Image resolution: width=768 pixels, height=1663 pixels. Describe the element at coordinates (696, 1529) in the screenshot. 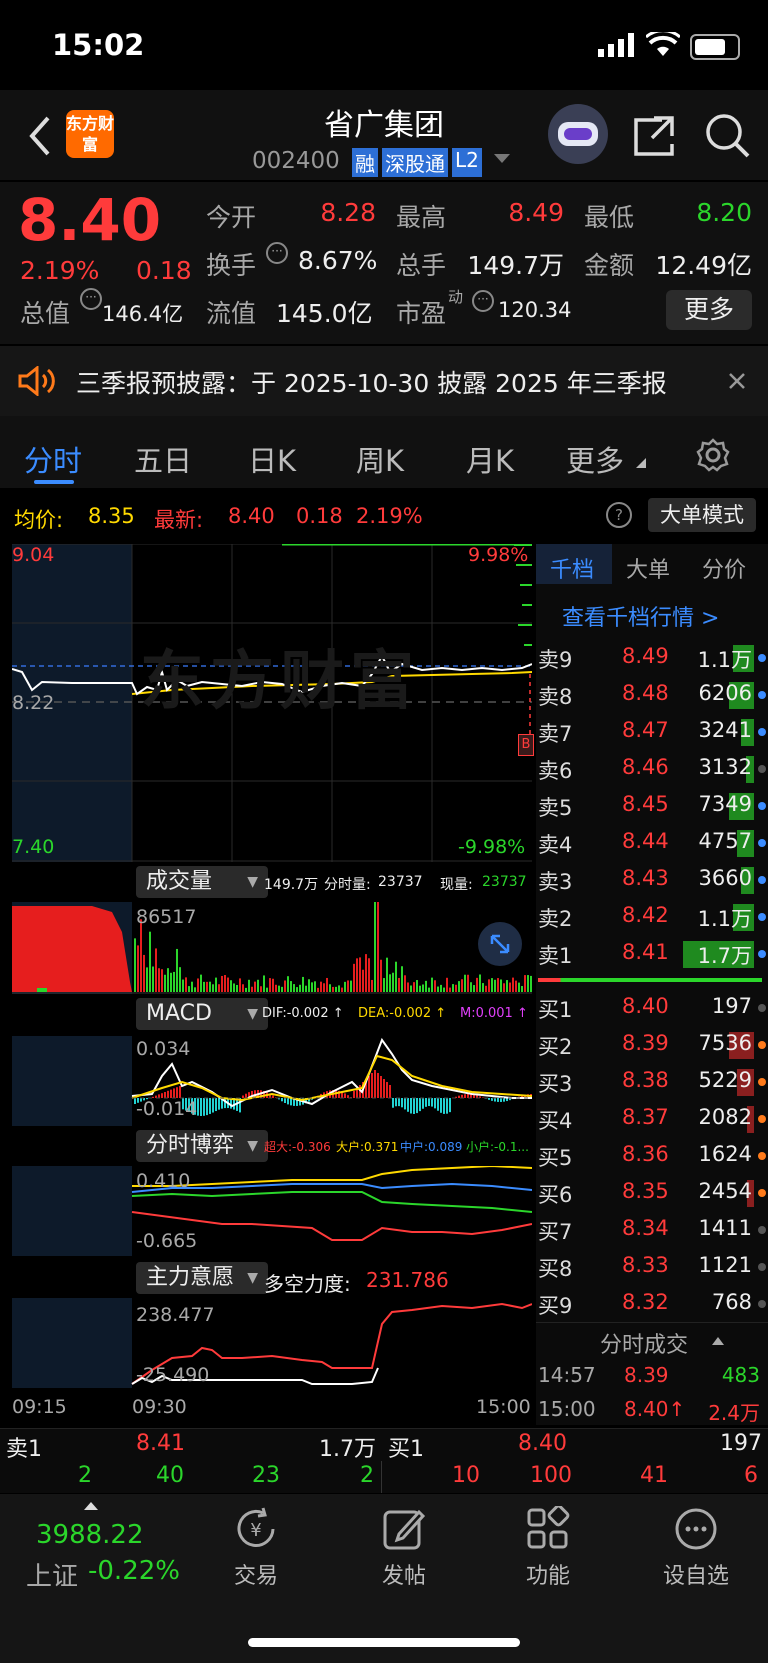

I see `more-circle-icon` at that location.